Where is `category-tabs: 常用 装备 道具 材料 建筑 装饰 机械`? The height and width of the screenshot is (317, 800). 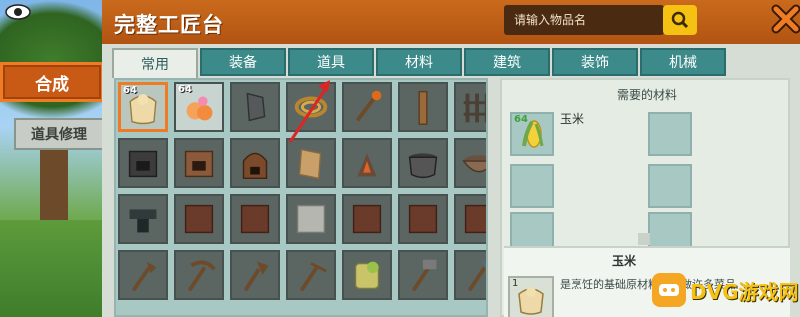 category-tabs: 常用 装备 道具 材料 建筑 装饰 机械 is located at coordinates (420, 63).